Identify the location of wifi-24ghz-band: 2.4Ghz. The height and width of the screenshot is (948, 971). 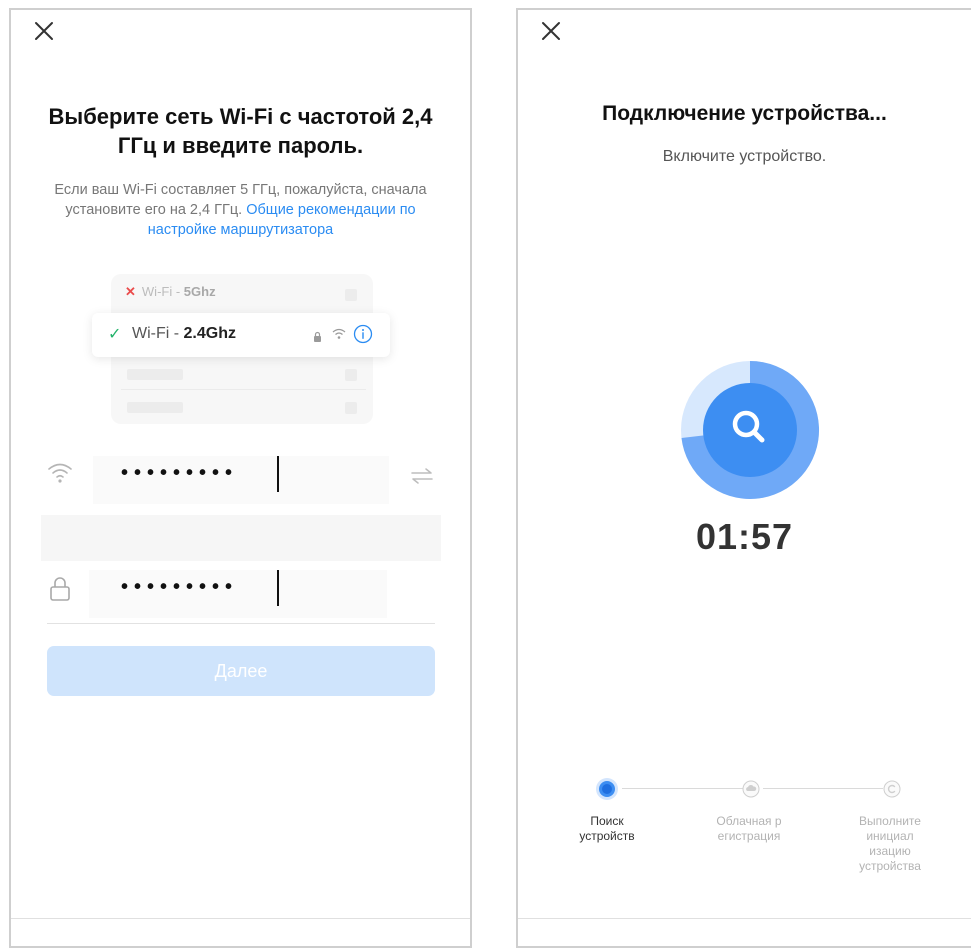
(209, 333).